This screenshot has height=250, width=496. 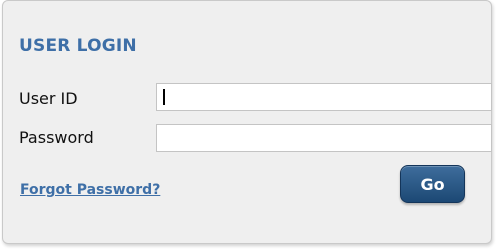 I want to click on password-input, so click(x=324, y=138).